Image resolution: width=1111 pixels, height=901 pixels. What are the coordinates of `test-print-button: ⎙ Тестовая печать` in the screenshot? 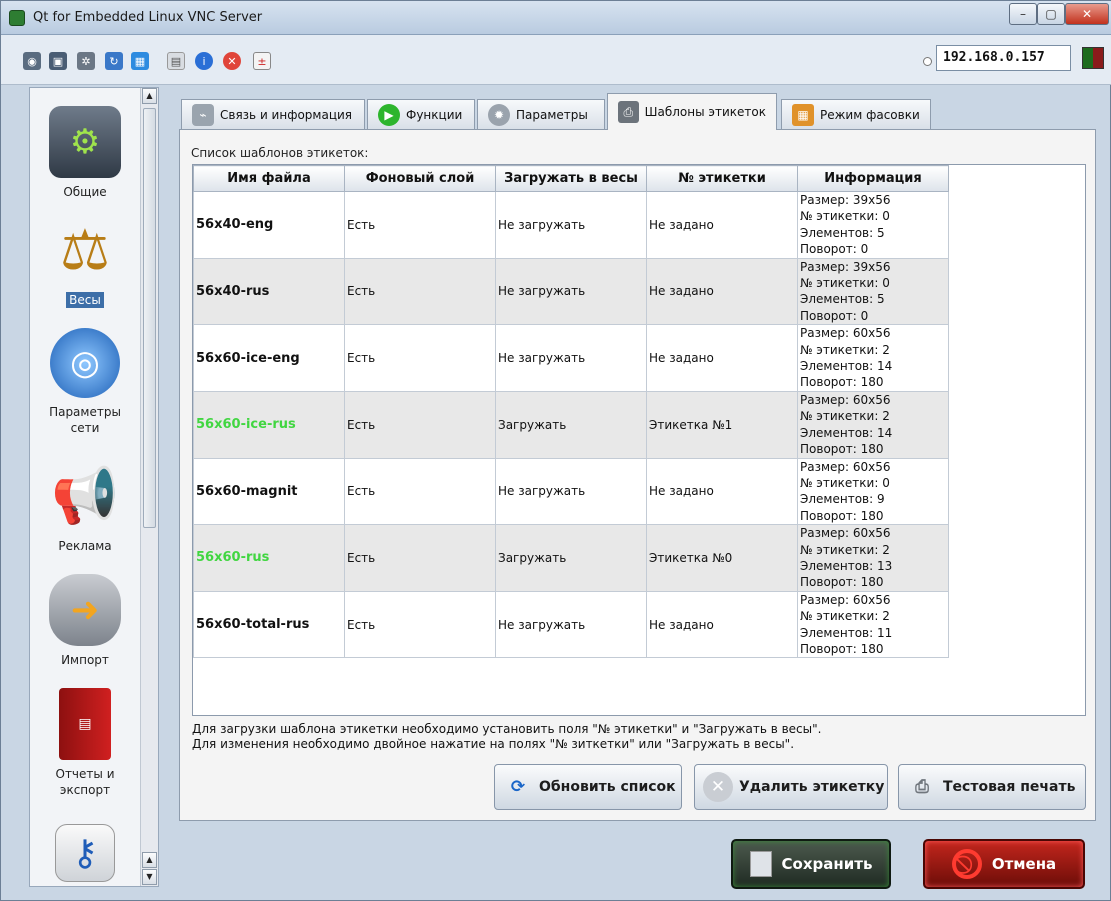 It's located at (992, 787).